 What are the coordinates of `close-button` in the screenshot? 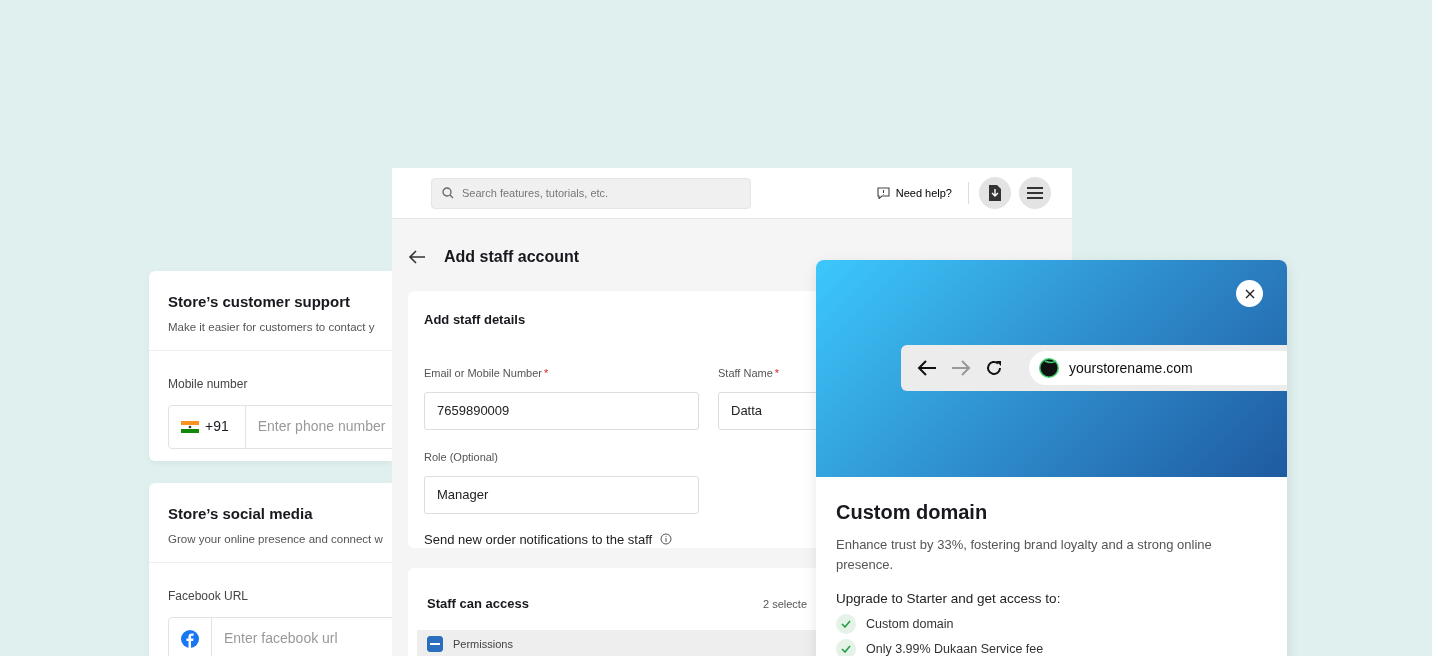 It's located at (1249, 293).